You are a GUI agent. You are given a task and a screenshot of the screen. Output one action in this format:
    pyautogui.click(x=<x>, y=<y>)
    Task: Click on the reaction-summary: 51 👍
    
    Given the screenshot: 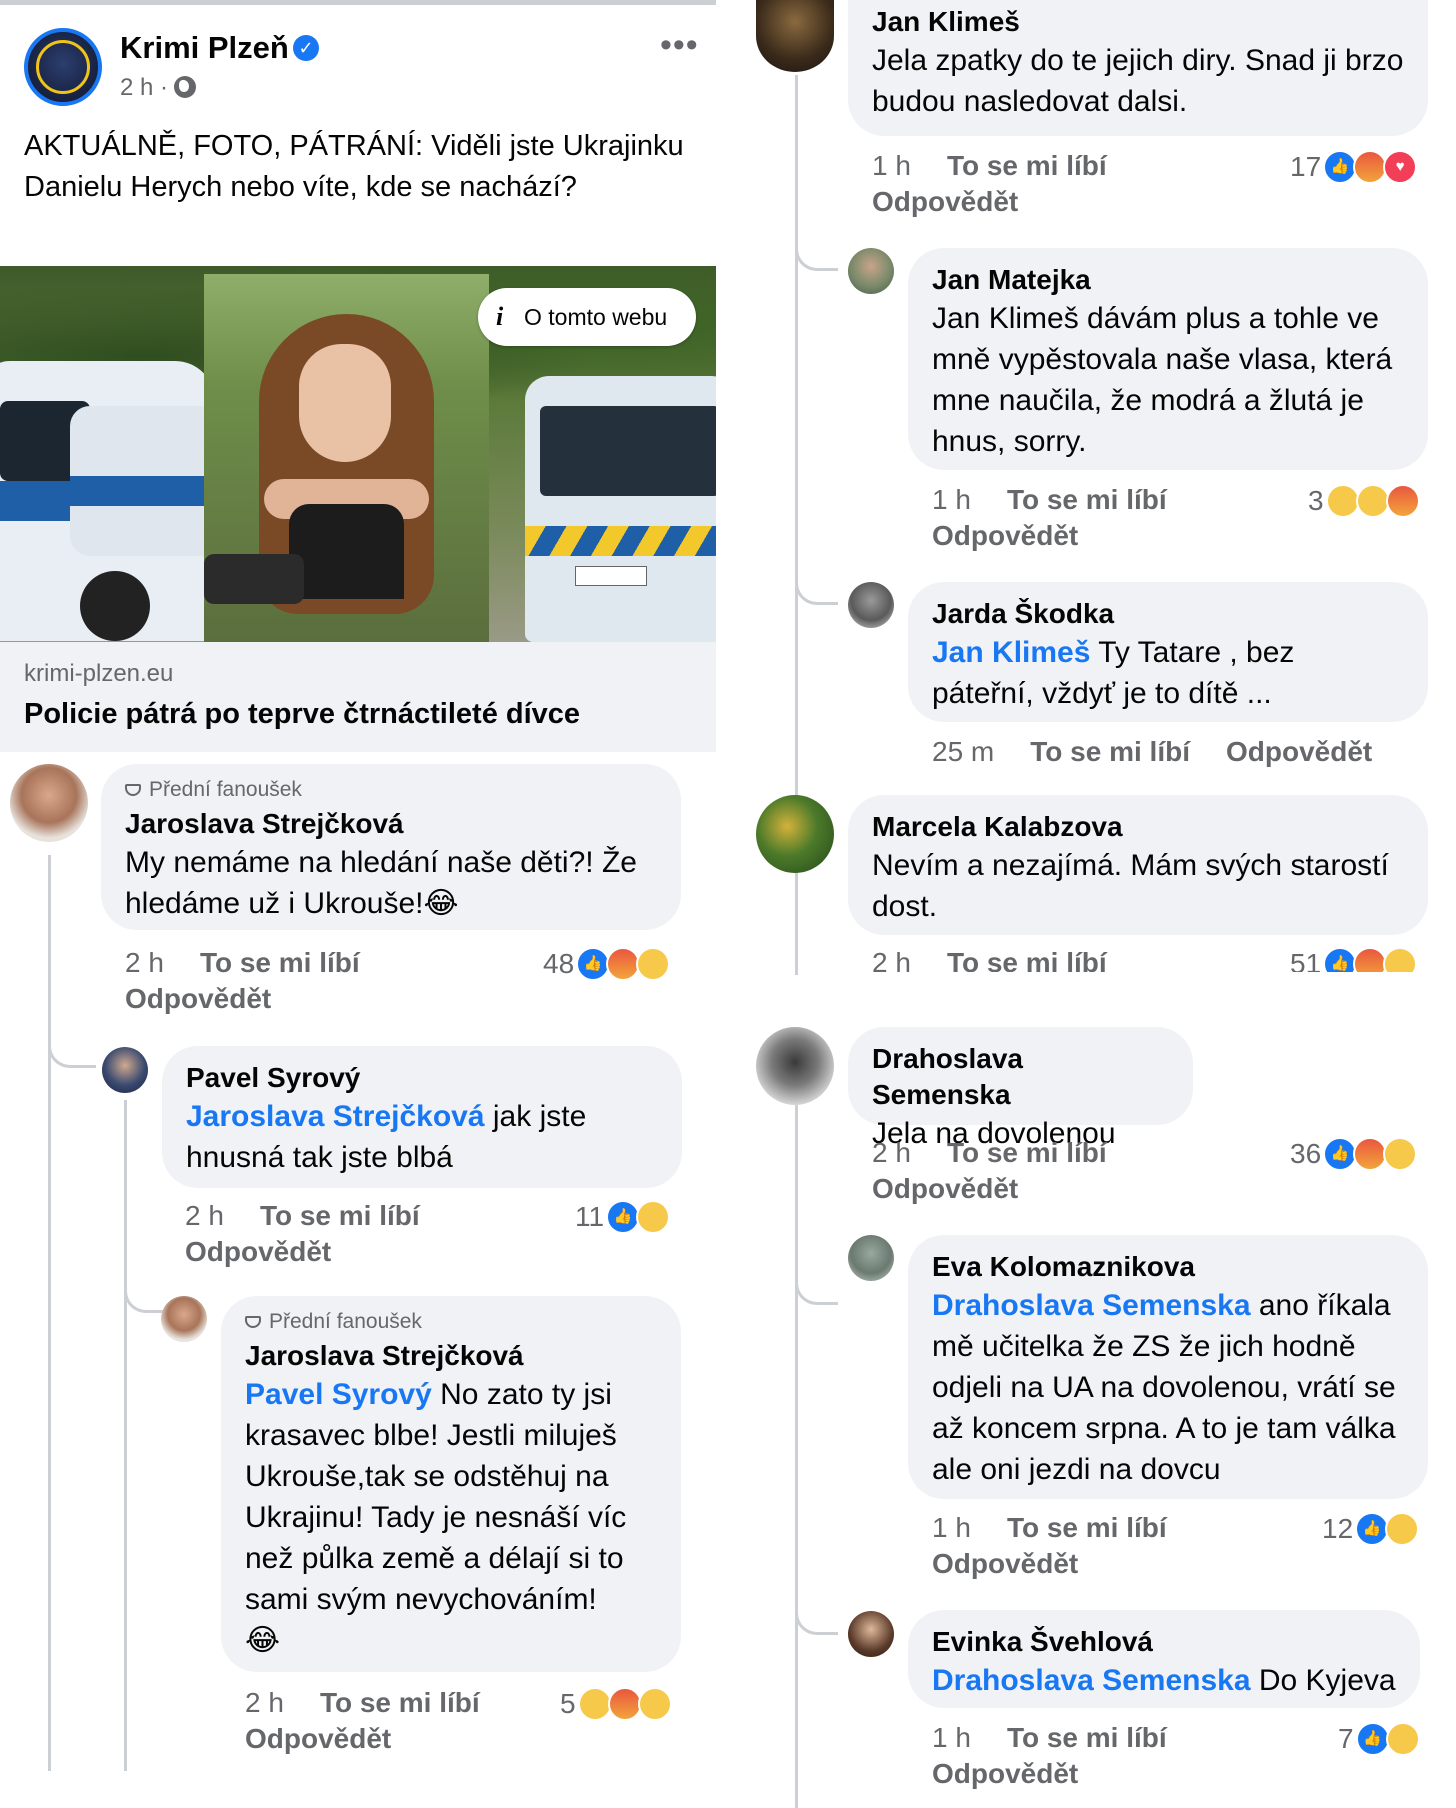 What is the action you would take?
    pyautogui.click(x=1354, y=958)
    